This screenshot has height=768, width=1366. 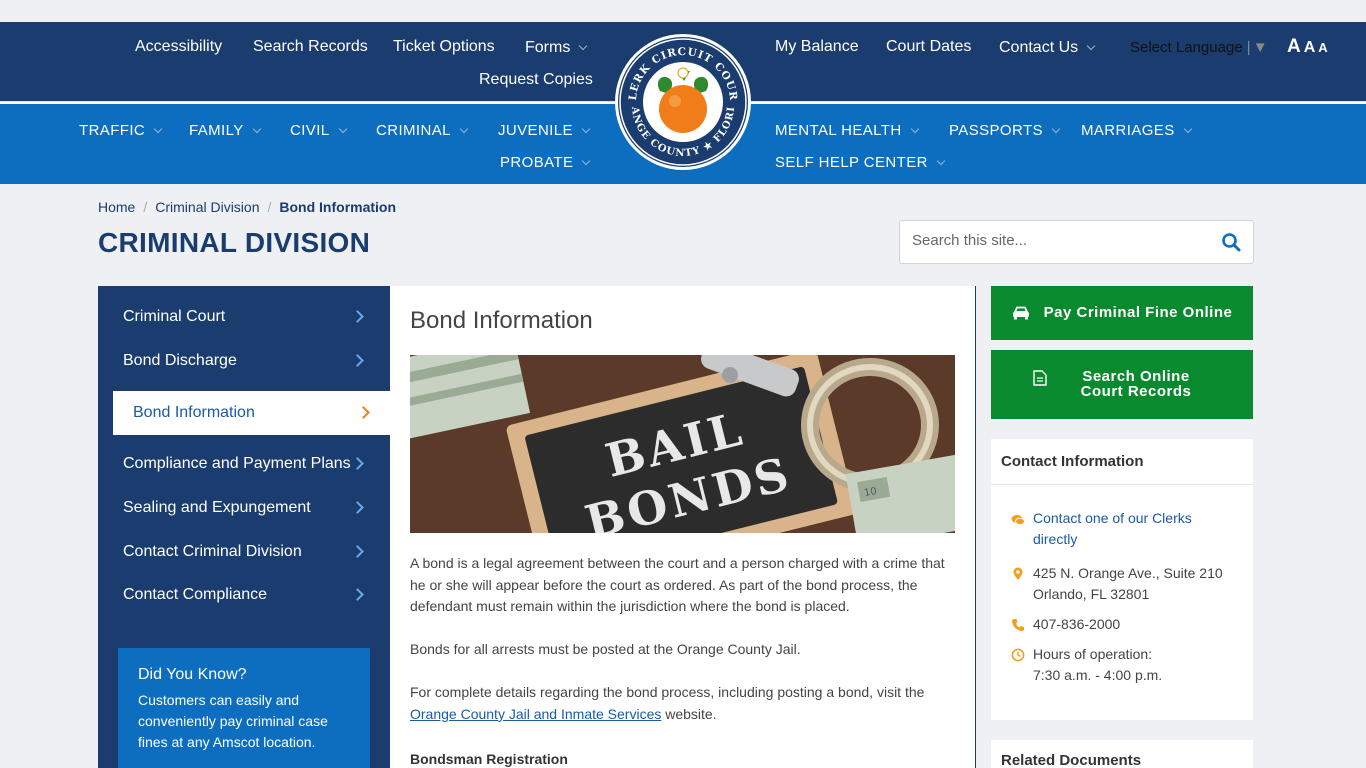 I want to click on nav-marriages: MARRIAGES, so click(x=1136, y=130).